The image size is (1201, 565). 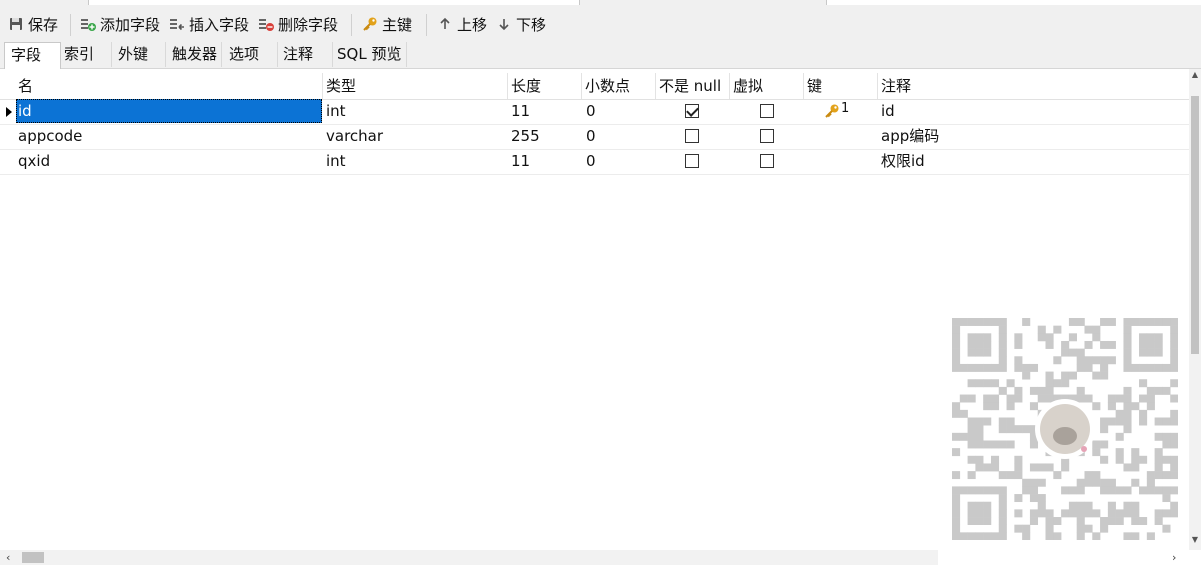 What do you see at coordinates (903, 161) in the screenshot?
I see `field-comment-cell: 权限id` at bounding box center [903, 161].